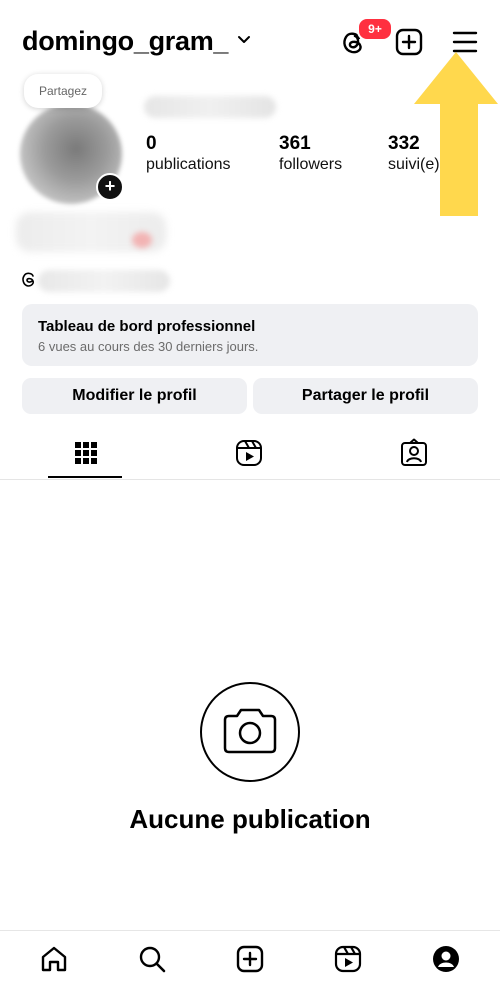 The image size is (500, 997). Describe the element at coordinates (151, 143) in the screenshot. I see `stat-publications-count: 0` at that location.